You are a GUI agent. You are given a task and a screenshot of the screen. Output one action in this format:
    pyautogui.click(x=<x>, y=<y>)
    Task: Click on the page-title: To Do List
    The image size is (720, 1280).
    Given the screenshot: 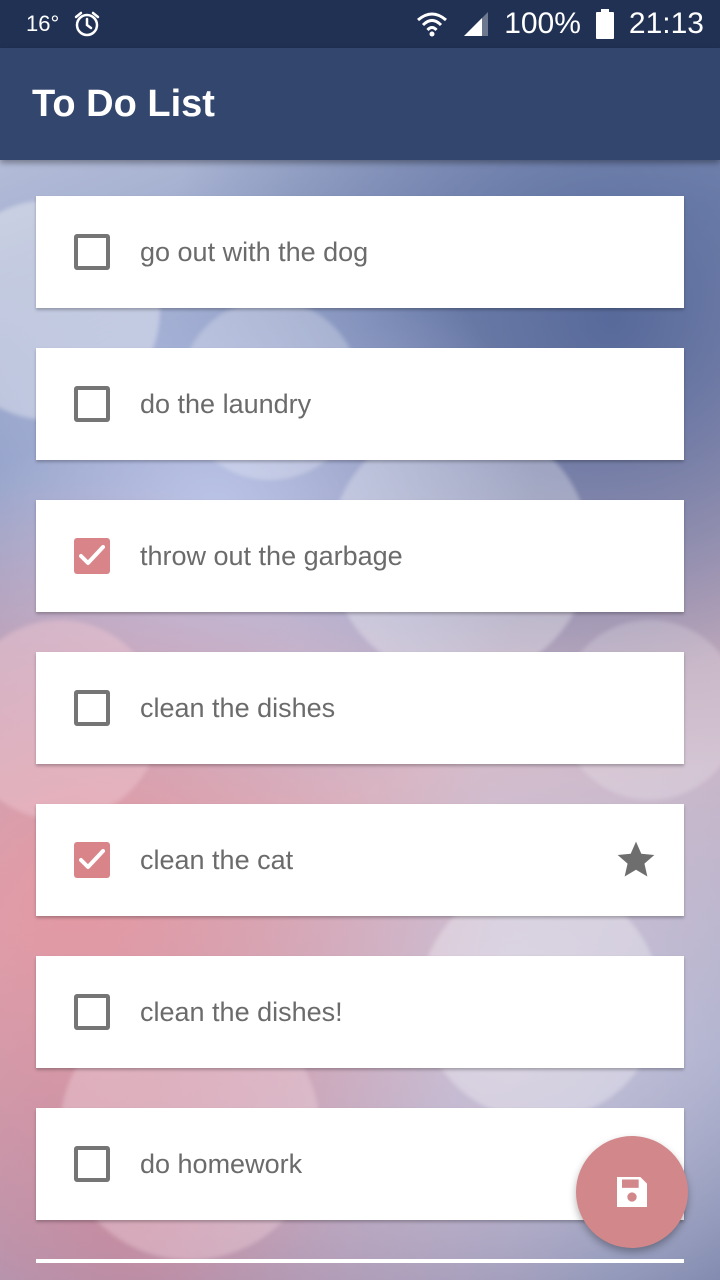 What is the action you would take?
    pyautogui.click(x=123, y=103)
    